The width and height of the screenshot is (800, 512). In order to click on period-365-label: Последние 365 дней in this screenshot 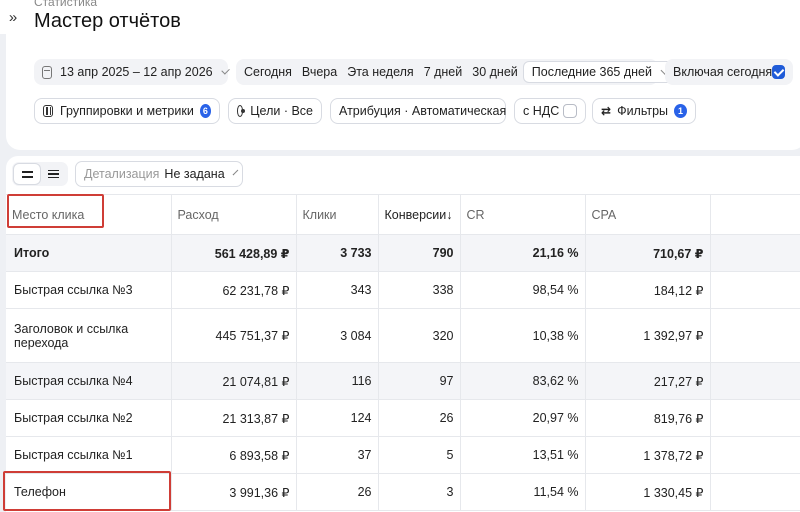, I will do `click(591, 72)`.